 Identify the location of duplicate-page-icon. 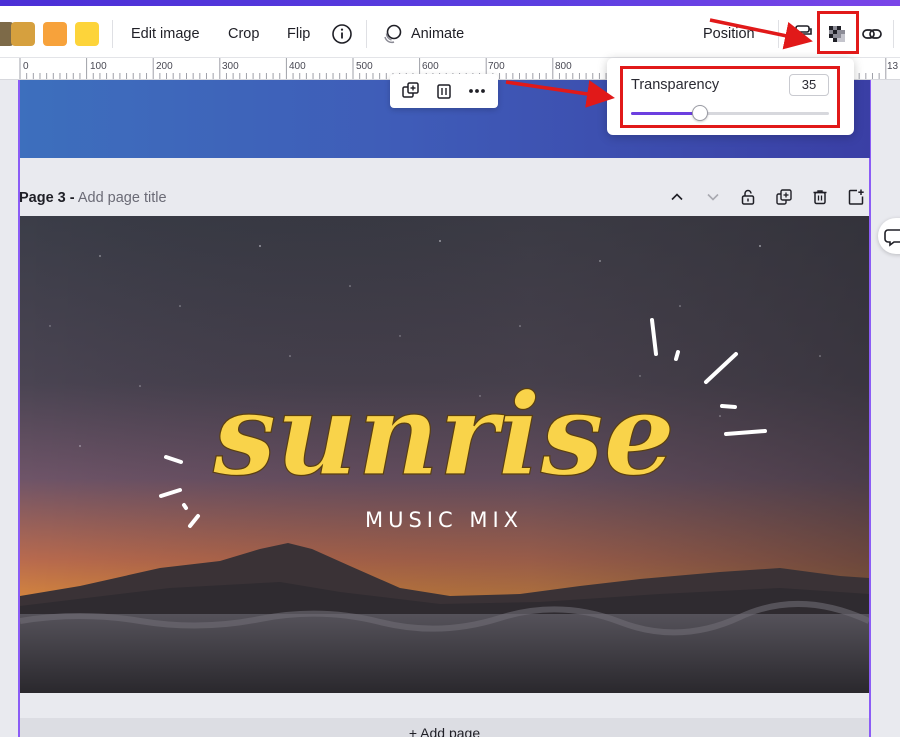
(784, 197).